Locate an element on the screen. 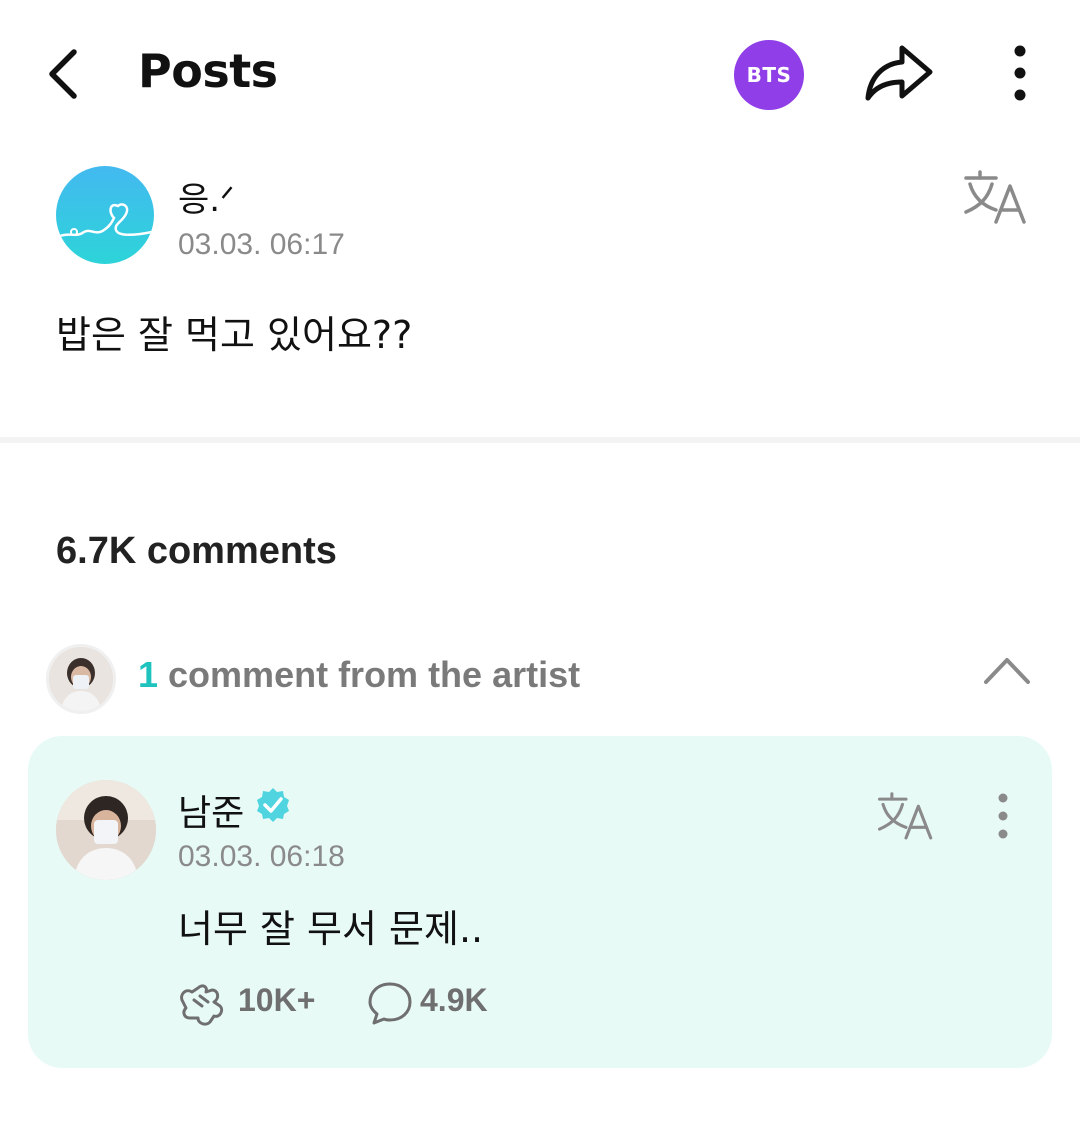 The image size is (1080, 1142). speech-bubble-icon is located at coordinates (390, 1003).